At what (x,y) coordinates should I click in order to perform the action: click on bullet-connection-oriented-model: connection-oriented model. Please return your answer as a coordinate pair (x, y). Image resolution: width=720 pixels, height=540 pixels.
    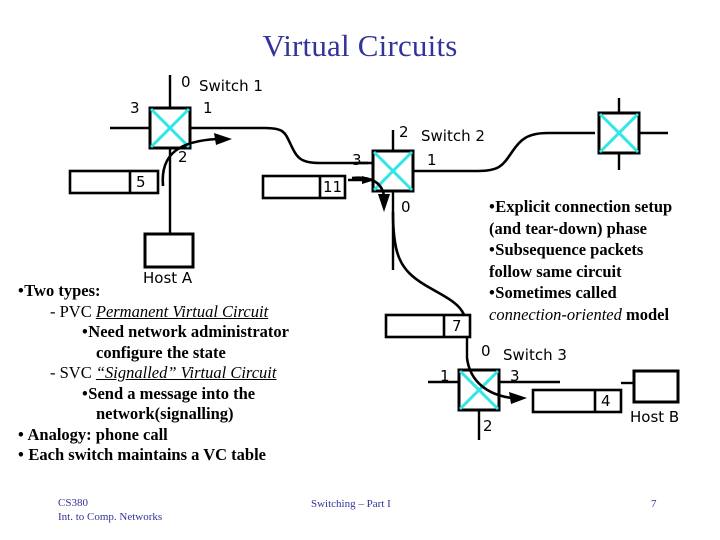
    Looking at the image, I should click on (601, 315).